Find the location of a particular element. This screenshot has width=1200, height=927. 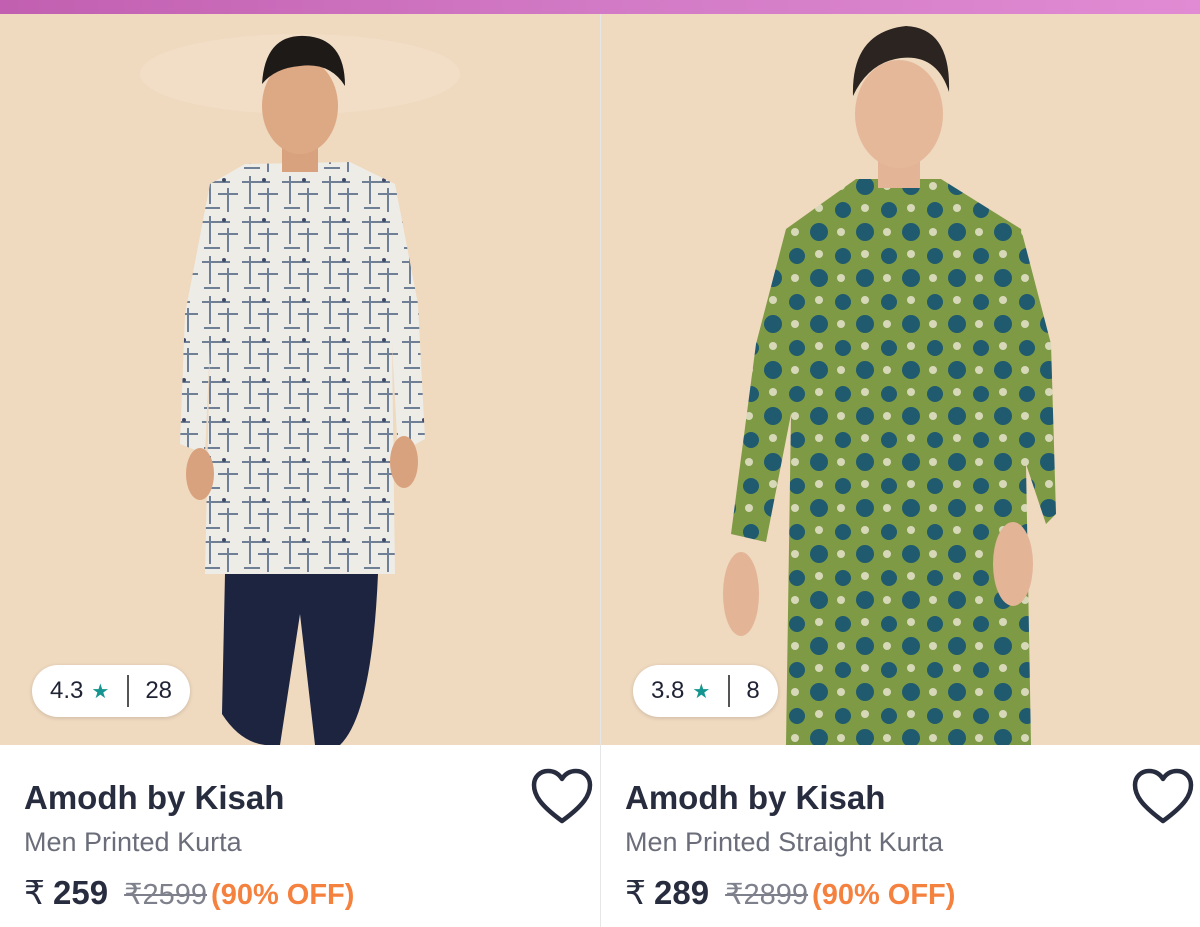

price-value: 289 is located at coordinates (682, 892).